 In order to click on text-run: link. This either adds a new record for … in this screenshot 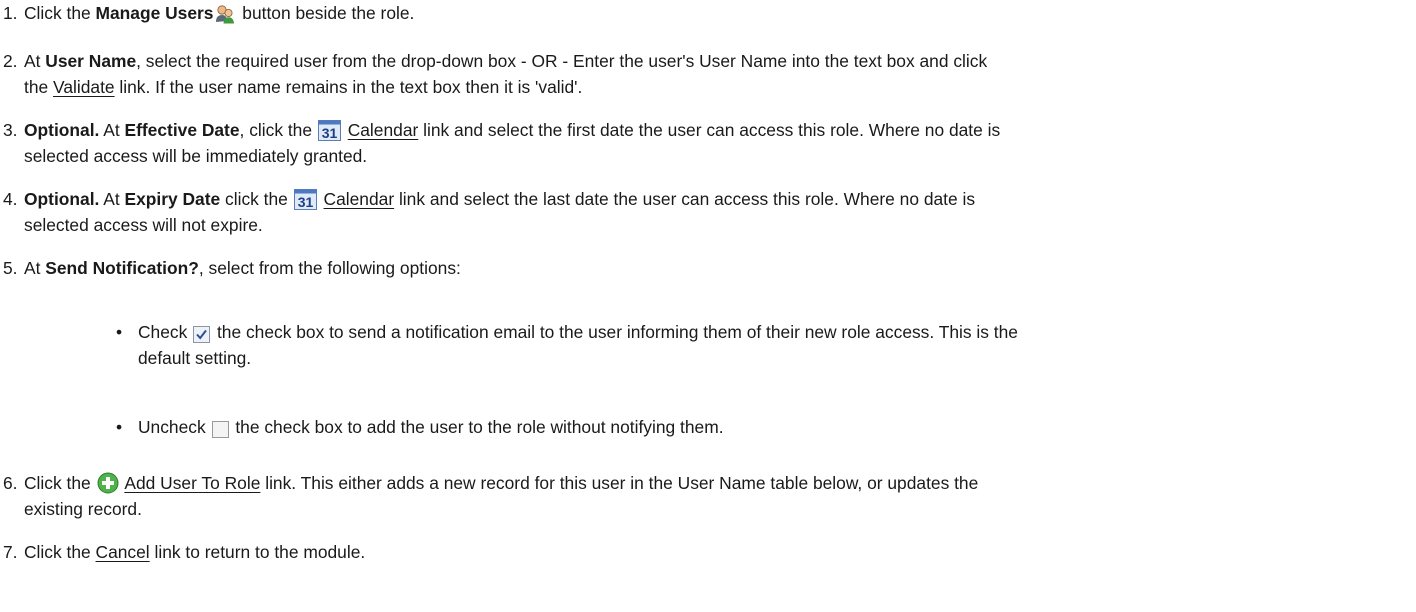, I will do `click(619, 483)`.